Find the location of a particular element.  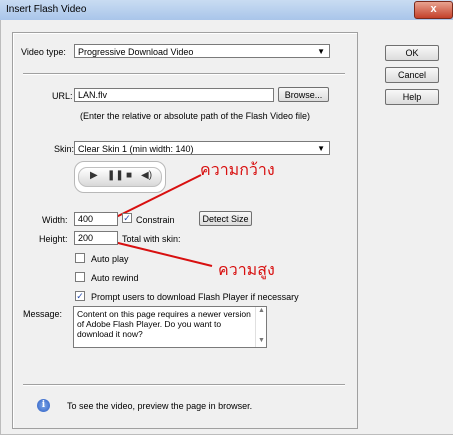

constrain-label: Constrain is located at coordinates (155, 220).